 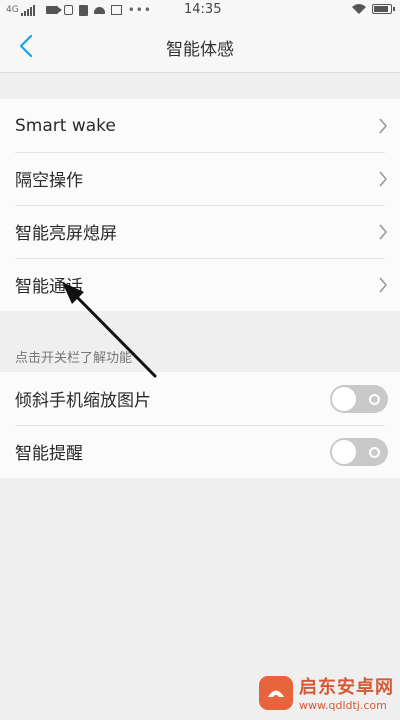 I want to click on menu-item-smart-wake: Smart wake, so click(x=200, y=125).